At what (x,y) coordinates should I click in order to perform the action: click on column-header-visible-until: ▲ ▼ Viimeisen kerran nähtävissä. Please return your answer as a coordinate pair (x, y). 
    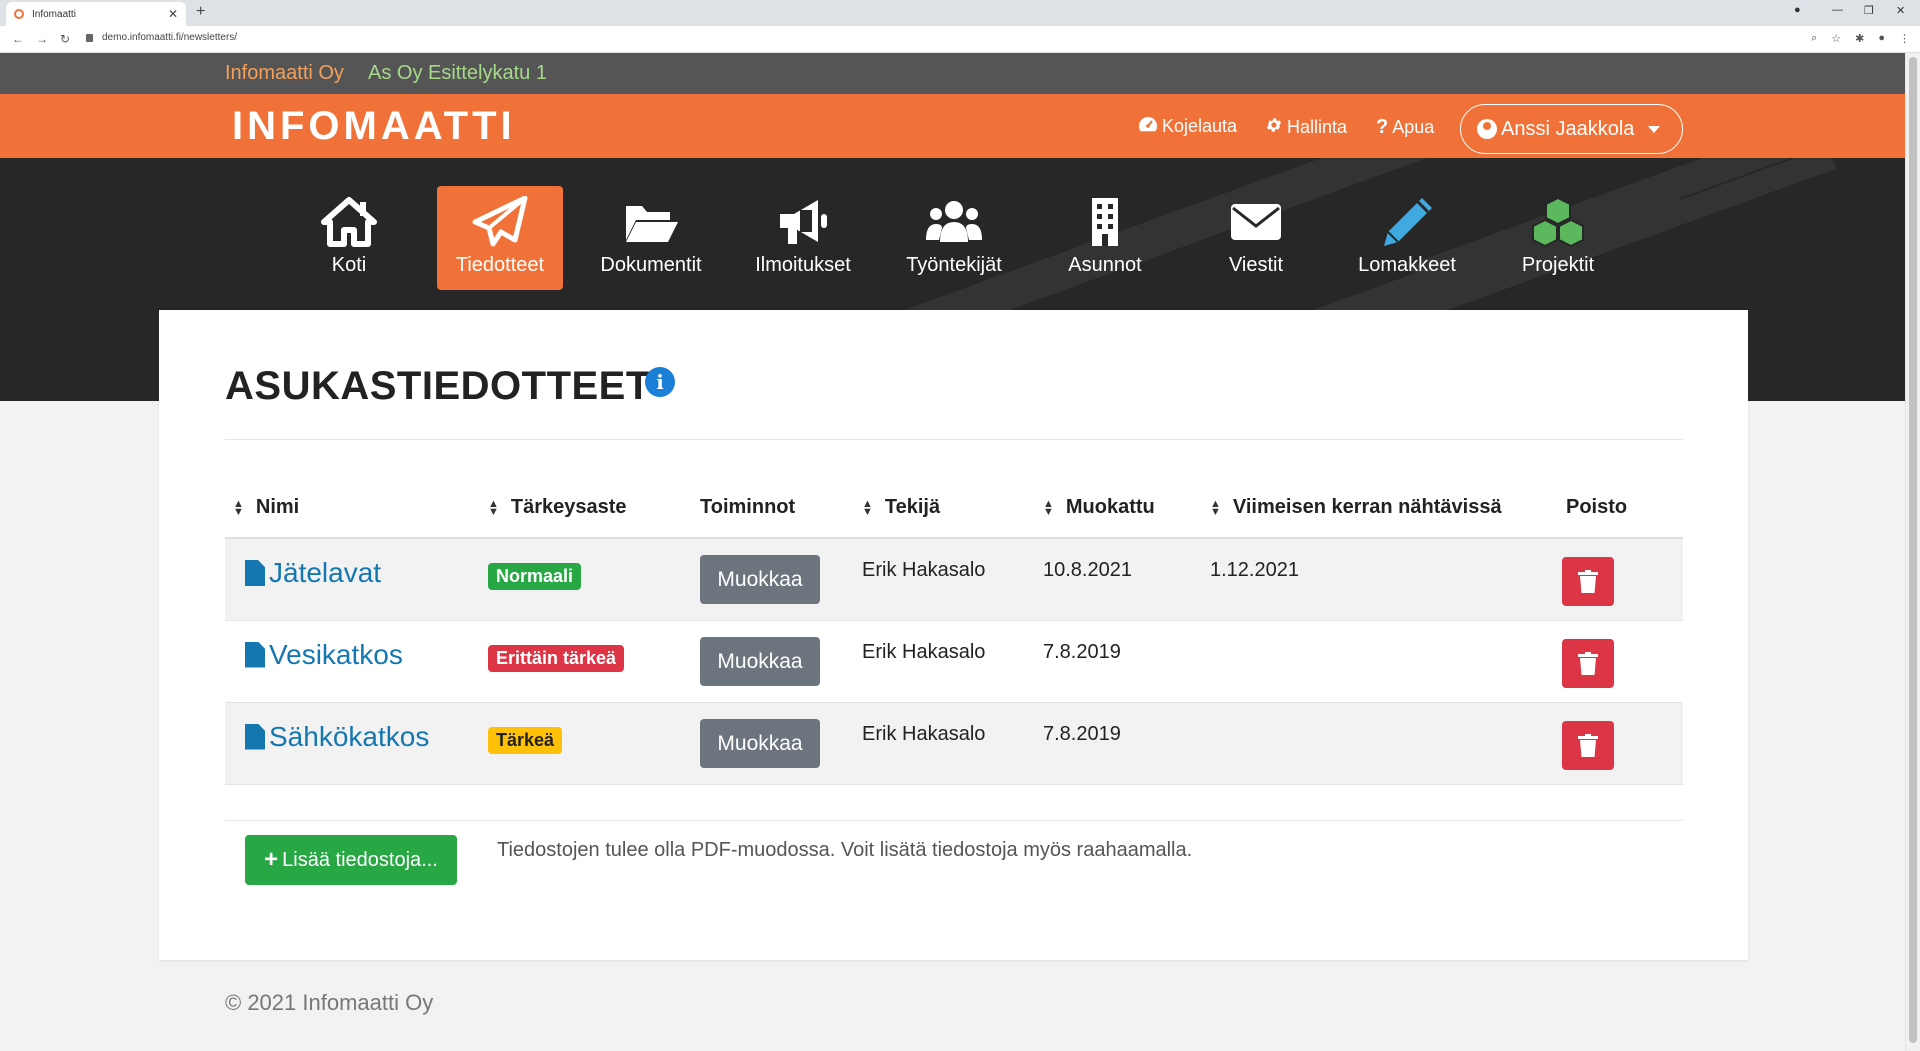
    Looking at the image, I should click on (1386, 508).